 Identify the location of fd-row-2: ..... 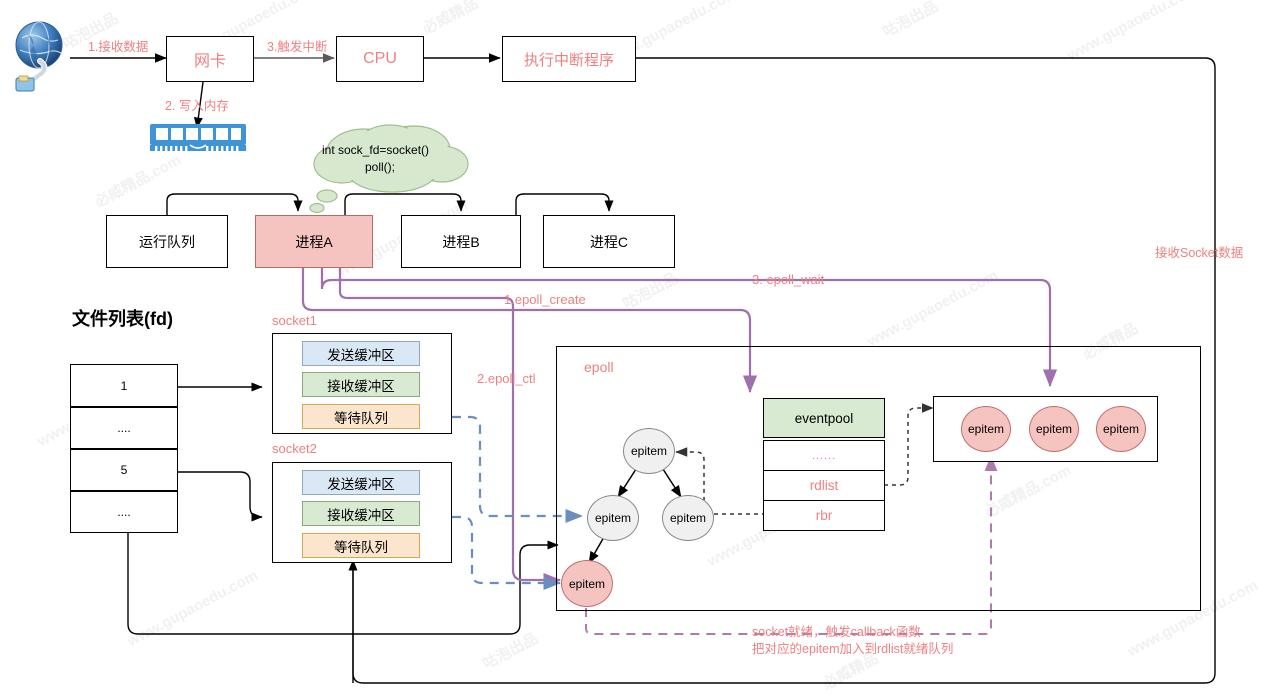
(124, 428).